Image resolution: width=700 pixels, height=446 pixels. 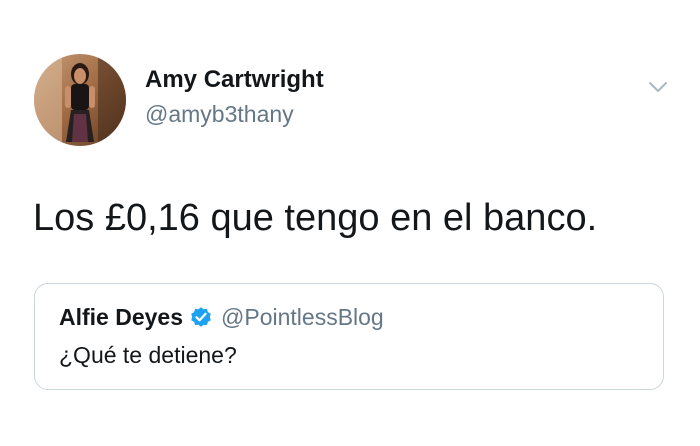 What do you see at coordinates (148, 355) in the screenshot?
I see `quoted-tweet-text: ¿Qué te detiene?` at bounding box center [148, 355].